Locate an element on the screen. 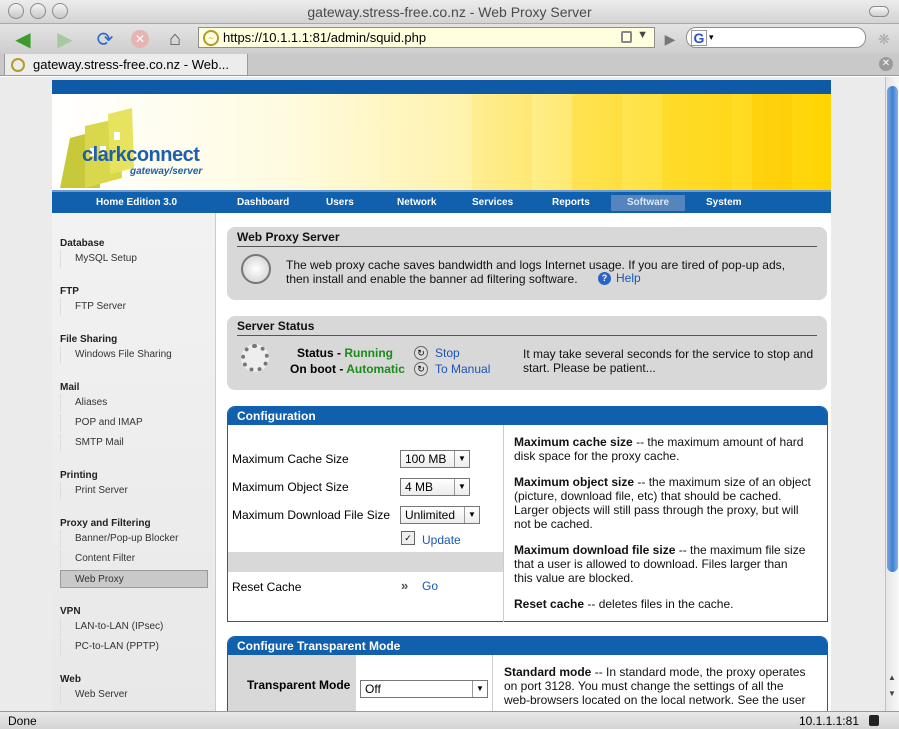 This screenshot has width=899, height=729. go-arrow-icon: ▶ is located at coordinates (670, 39).